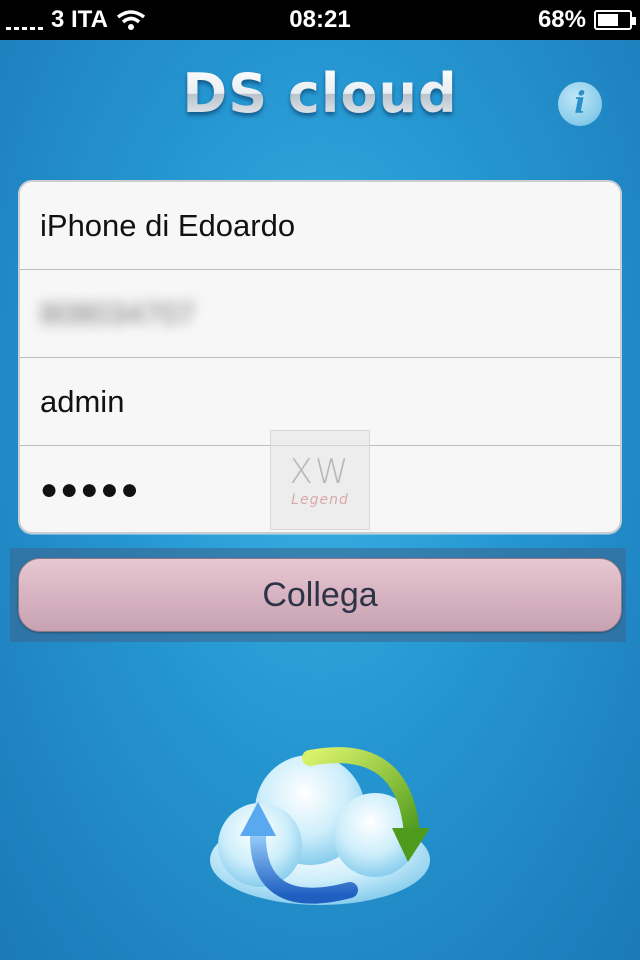 This screenshot has height=960, width=640. I want to click on watermark-line2: Legend, so click(320, 500).